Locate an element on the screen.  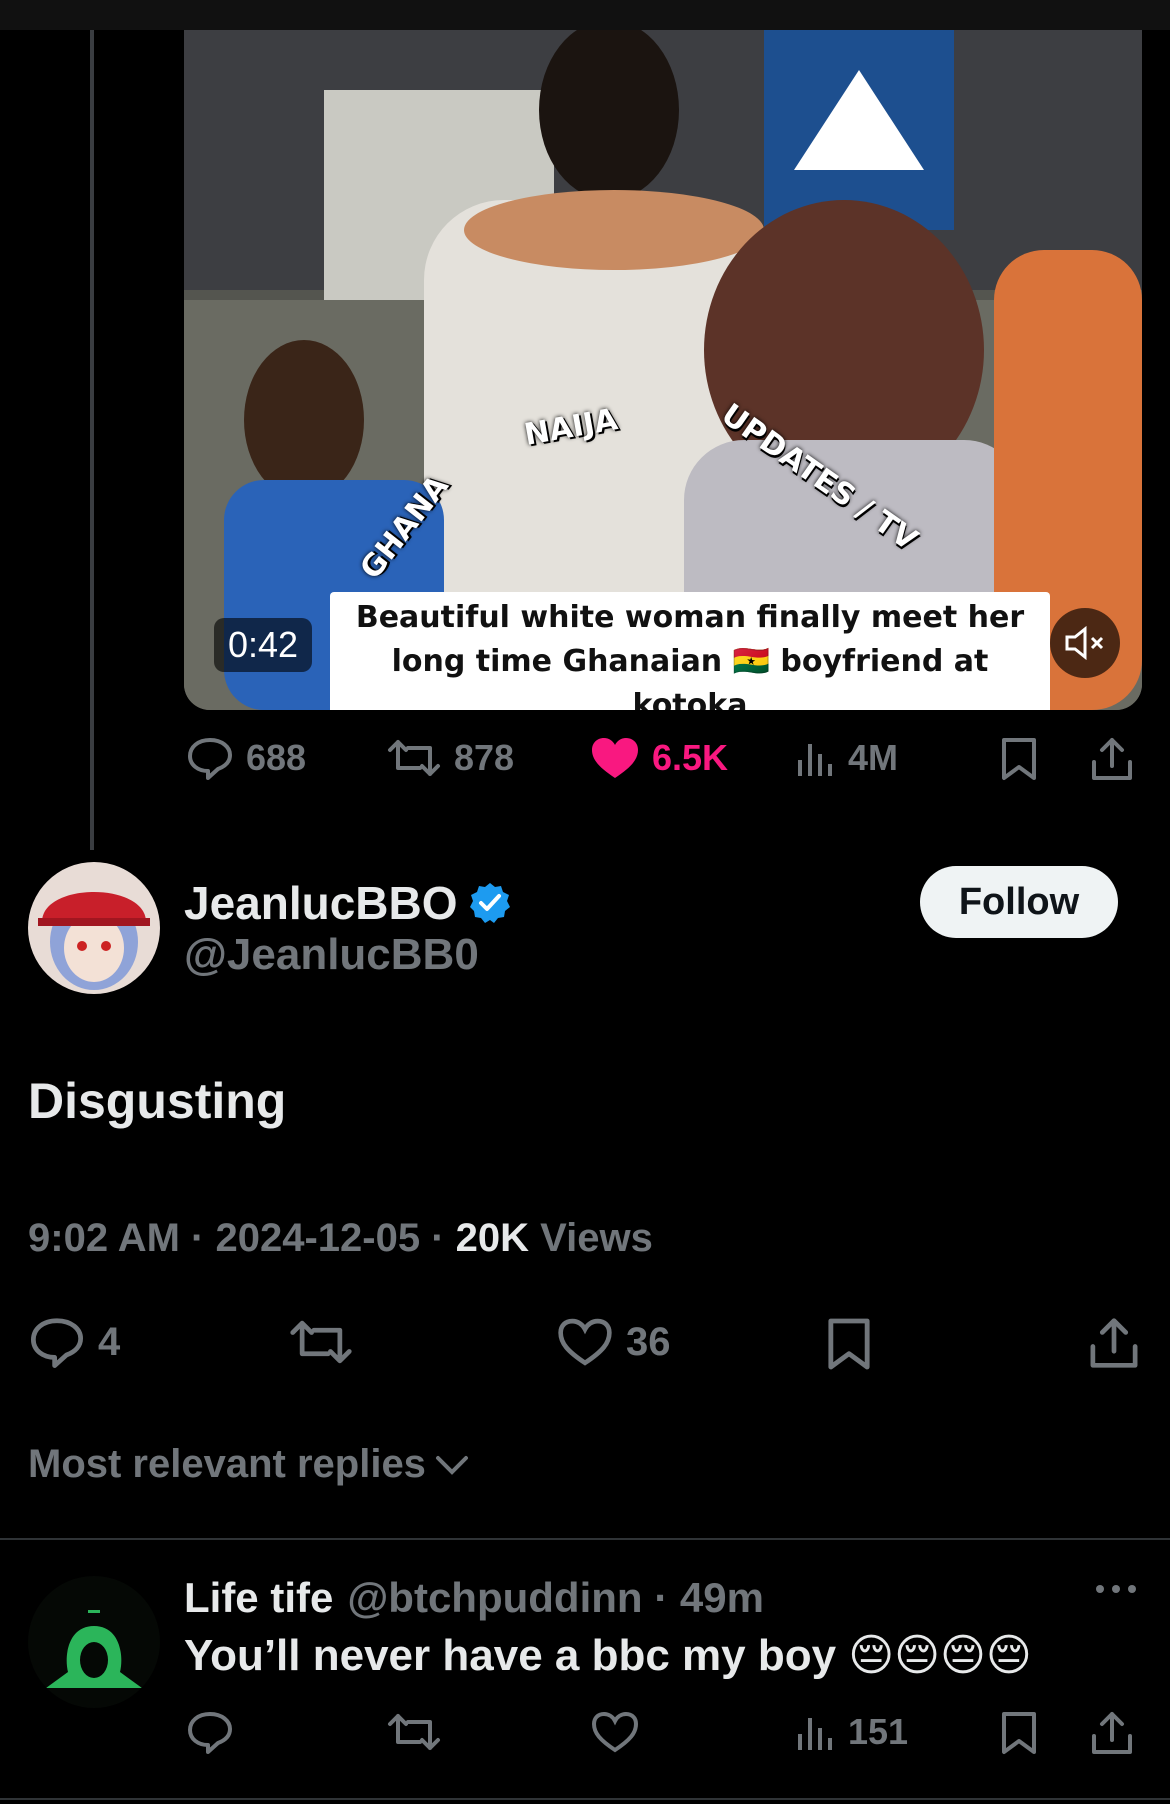
tweet-meta: 9:02 AM · 2024-12-05 · 20K Views is located at coordinates (340, 1238).